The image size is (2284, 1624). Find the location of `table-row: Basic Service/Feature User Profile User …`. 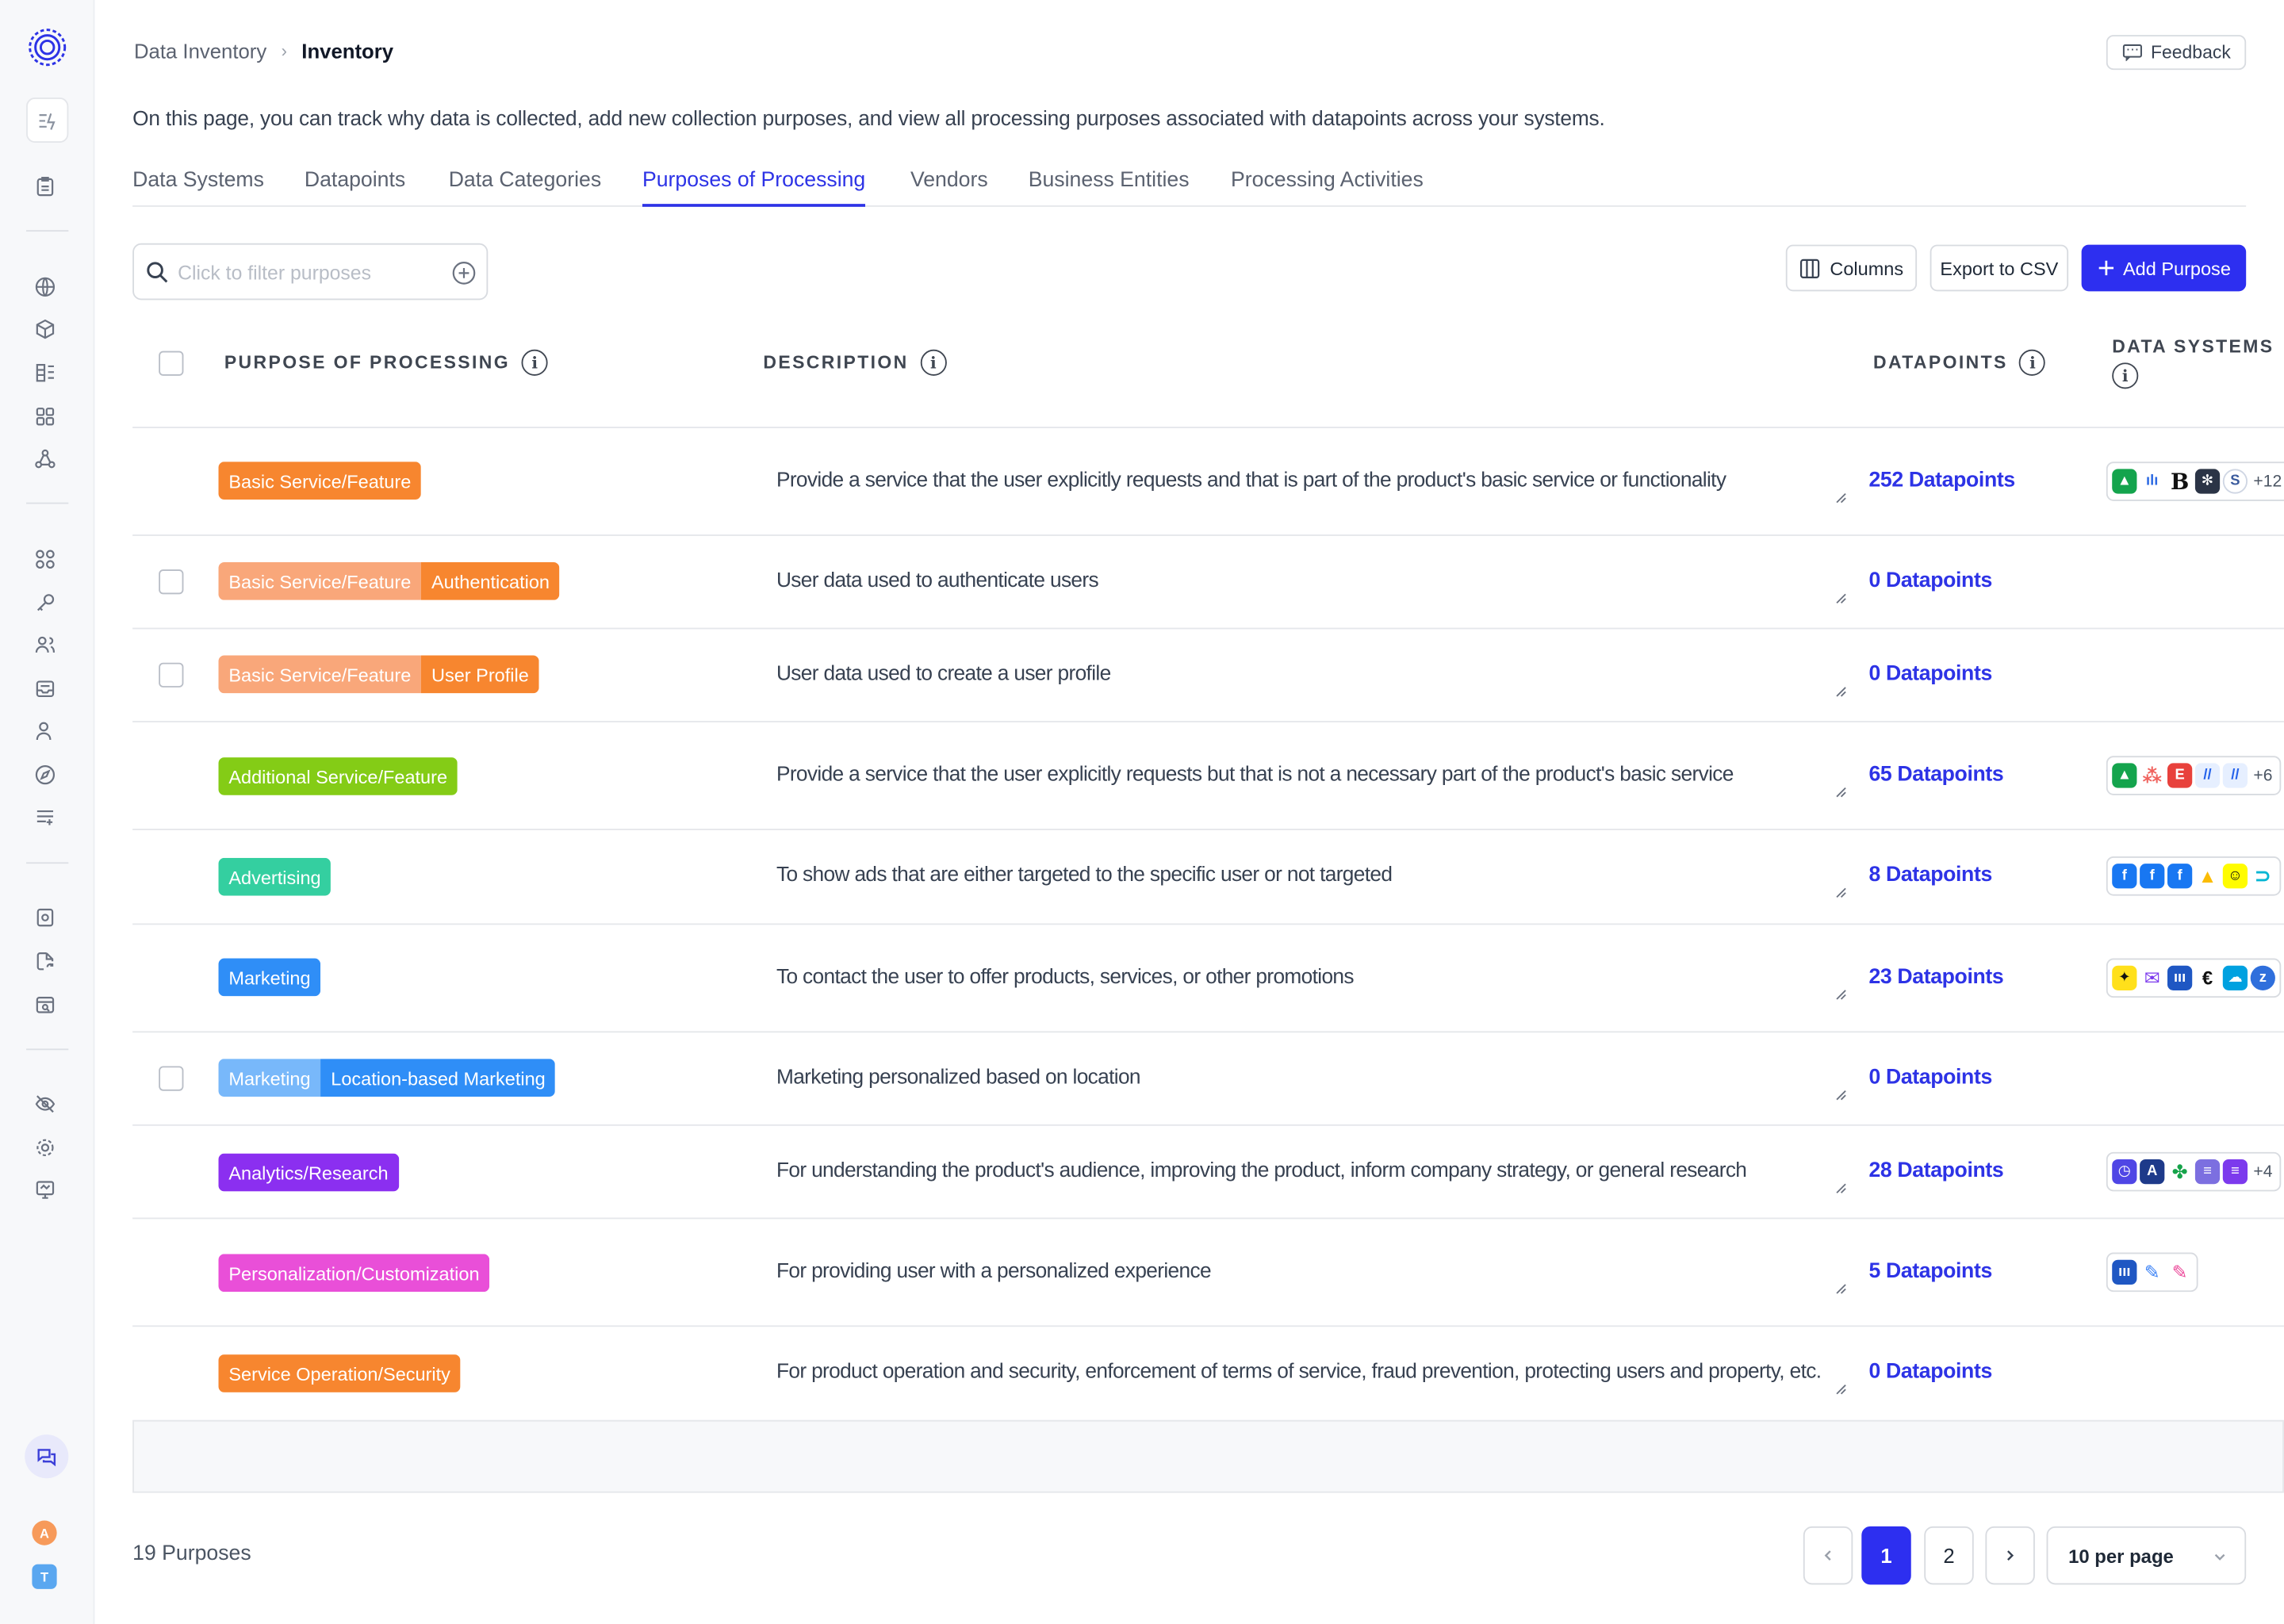

table-row: Basic Service/Feature User Profile User … is located at coordinates (1208, 675).